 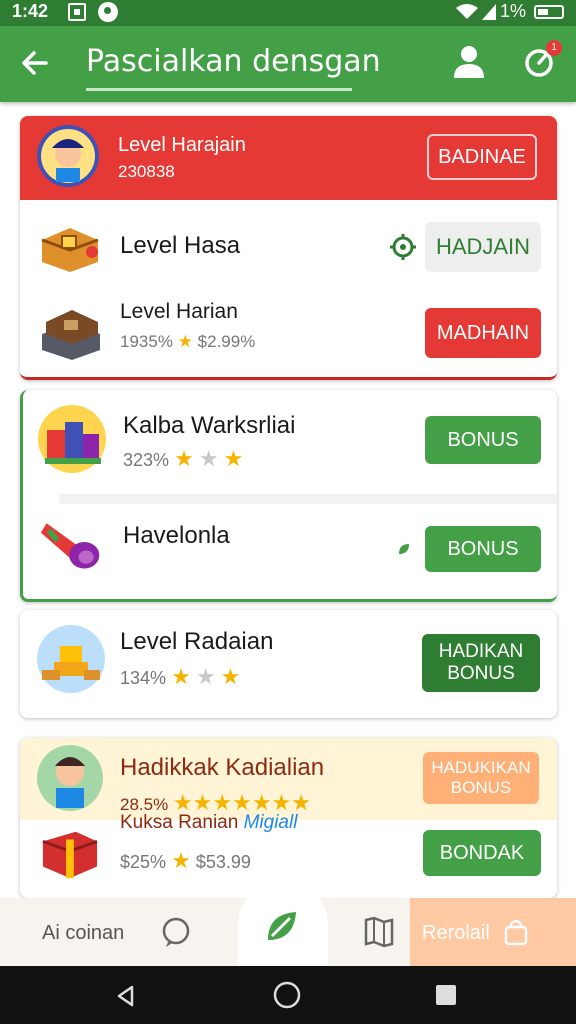 What do you see at coordinates (71, 659) in the screenshot?
I see `gold-bars-icon` at bounding box center [71, 659].